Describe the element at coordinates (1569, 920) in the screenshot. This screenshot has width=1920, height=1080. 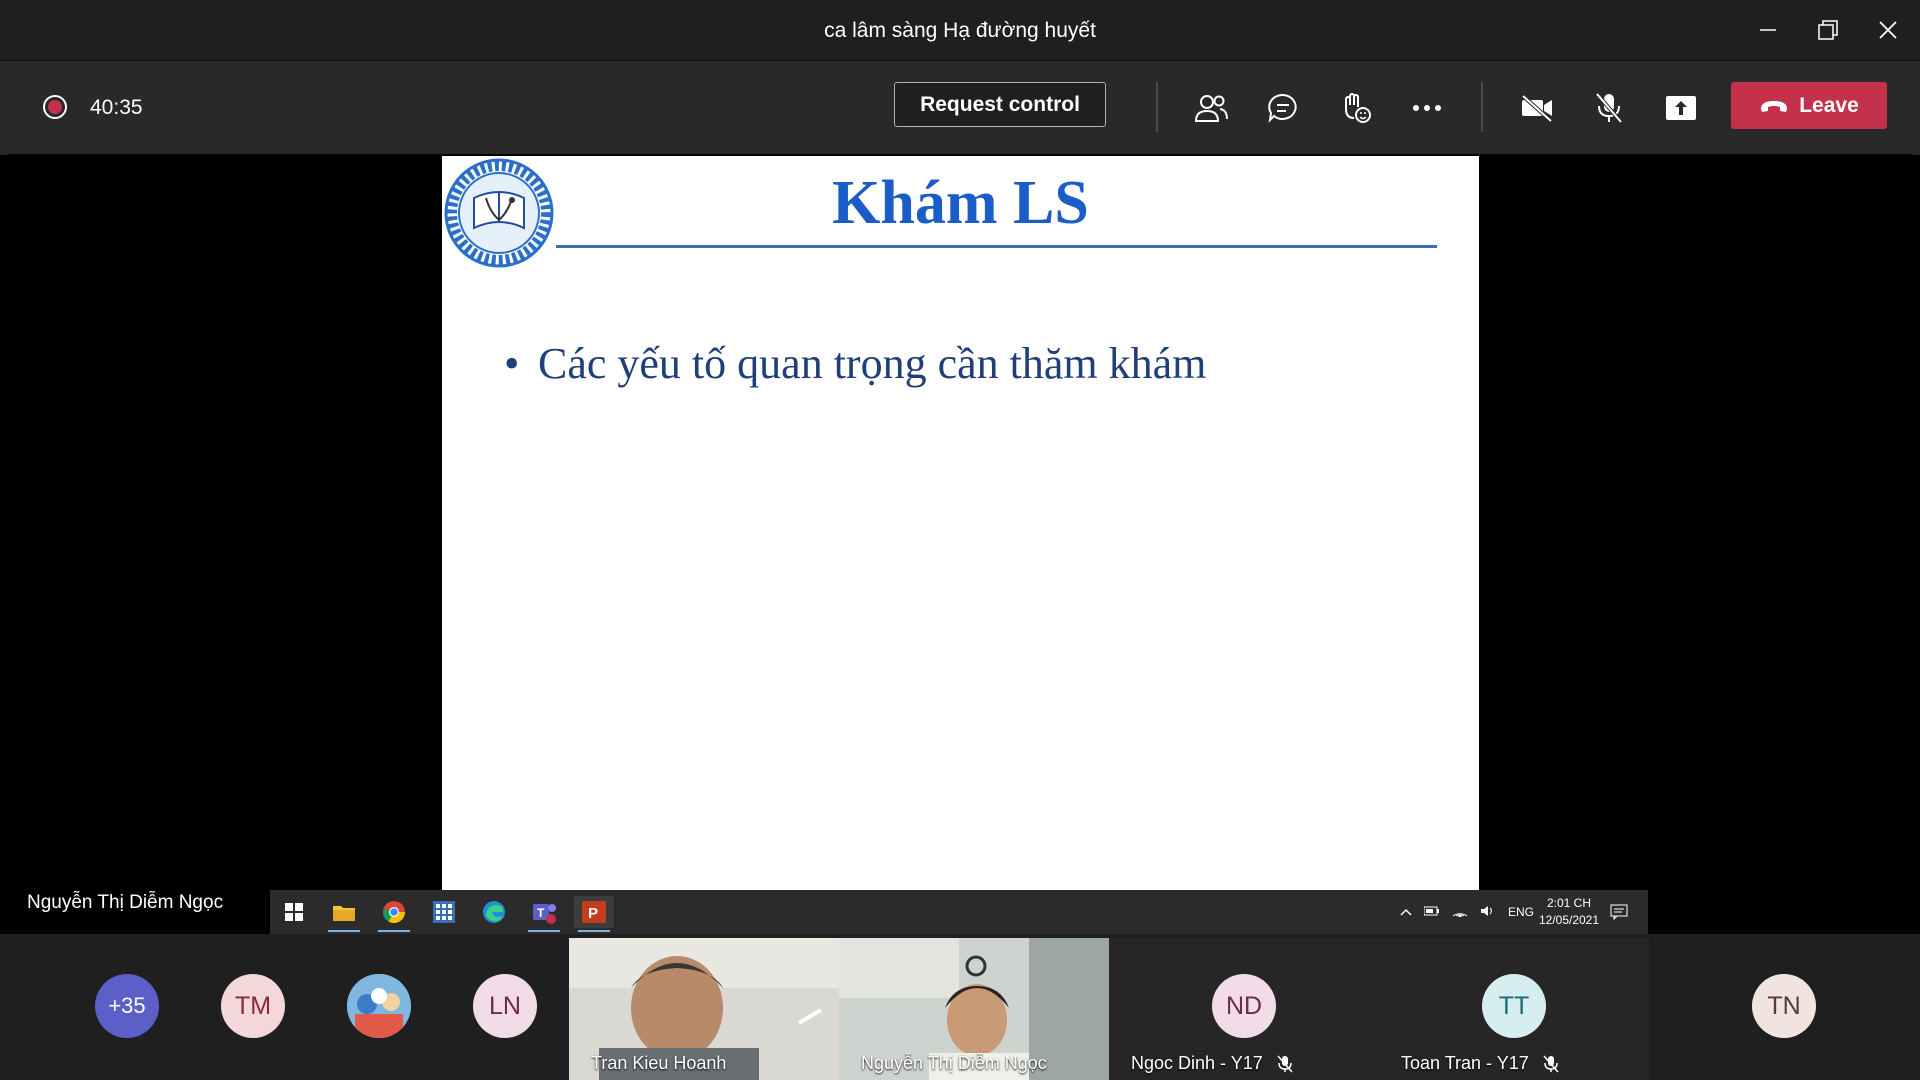
I see `clock-date: 12/05/2021` at that location.